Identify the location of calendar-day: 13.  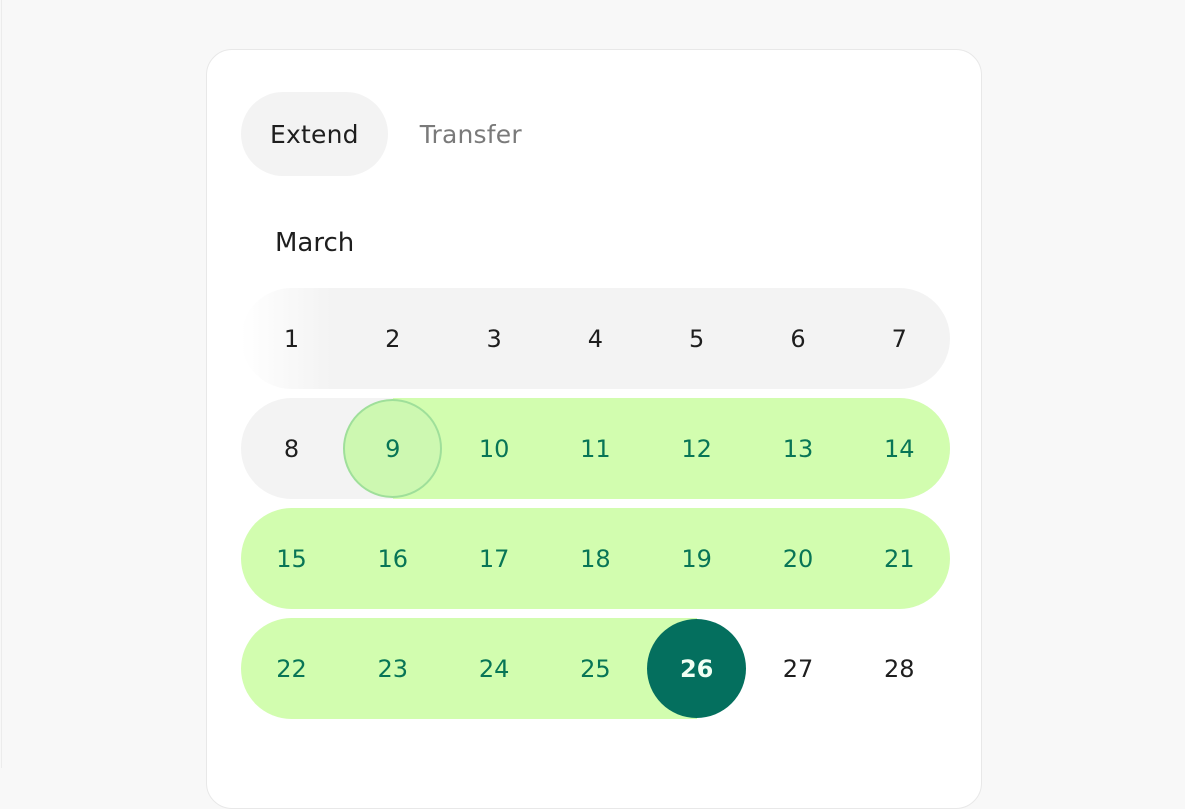
(798, 448).